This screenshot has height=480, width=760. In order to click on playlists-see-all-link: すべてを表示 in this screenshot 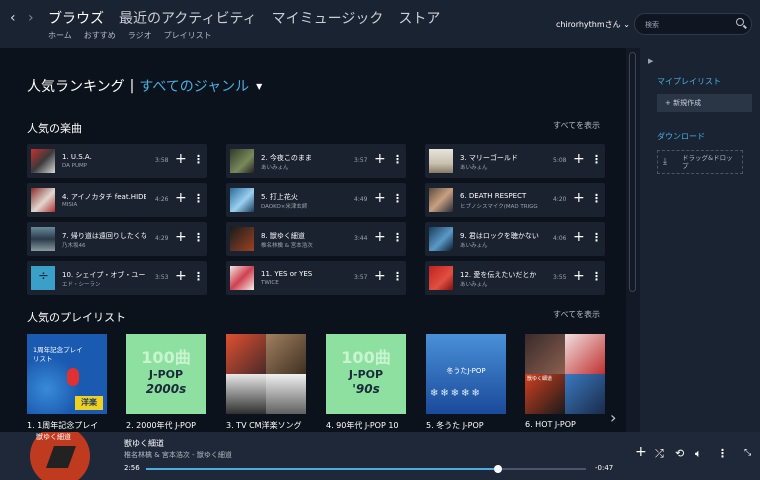, I will do `click(576, 314)`.